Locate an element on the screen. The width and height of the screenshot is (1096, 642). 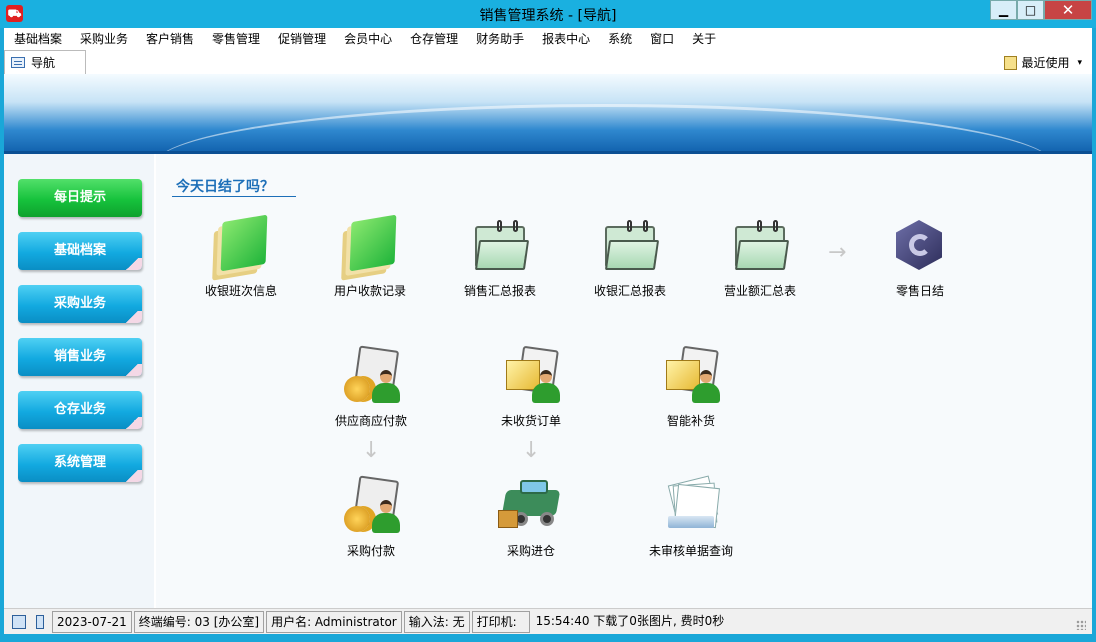
section-underline is located at coordinates (234, 196).